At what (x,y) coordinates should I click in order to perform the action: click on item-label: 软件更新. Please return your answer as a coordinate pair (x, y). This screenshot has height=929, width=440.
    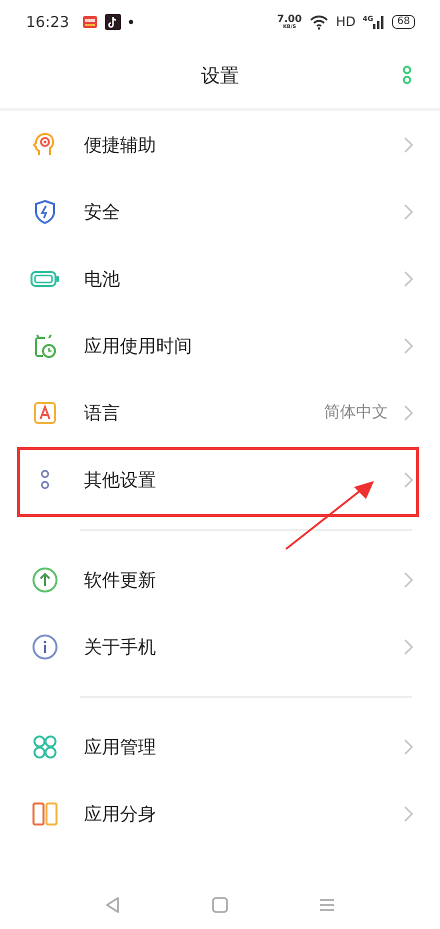
    Looking at the image, I should click on (120, 580).